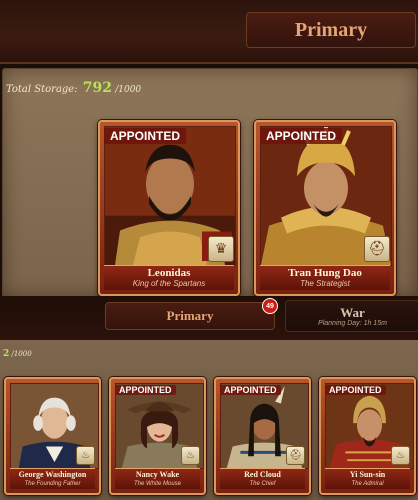 The width and height of the screenshot is (418, 500). I want to click on storage-counter: Total Storage: 792 /1000, so click(73, 88).